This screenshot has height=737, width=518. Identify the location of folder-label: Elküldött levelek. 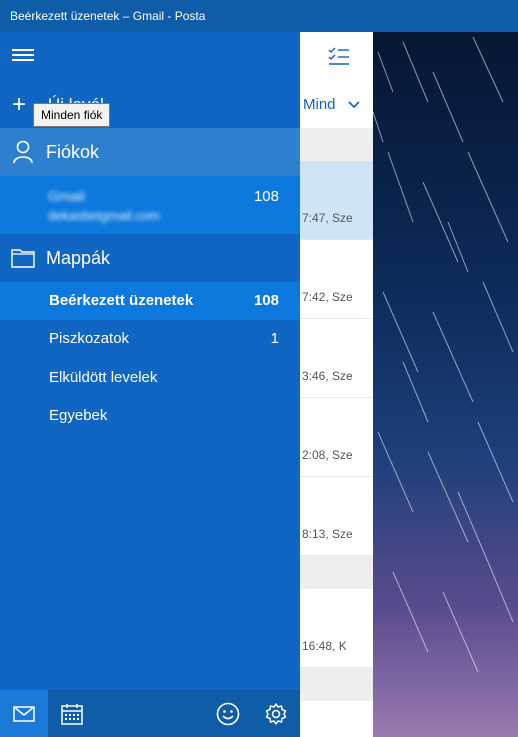
(103, 377).